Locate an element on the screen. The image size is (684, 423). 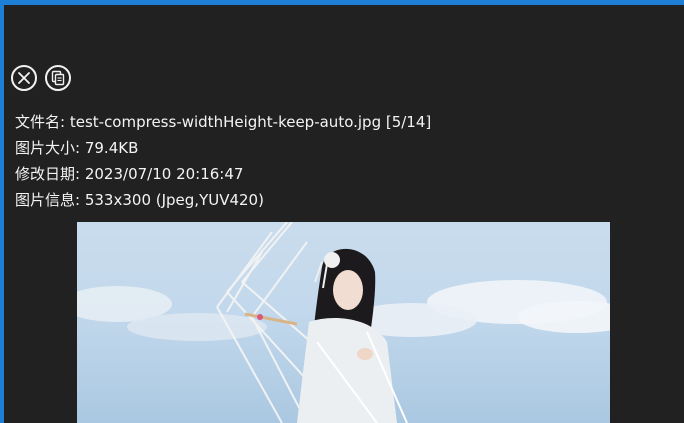
window-frame-left is located at coordinates (2, 211).